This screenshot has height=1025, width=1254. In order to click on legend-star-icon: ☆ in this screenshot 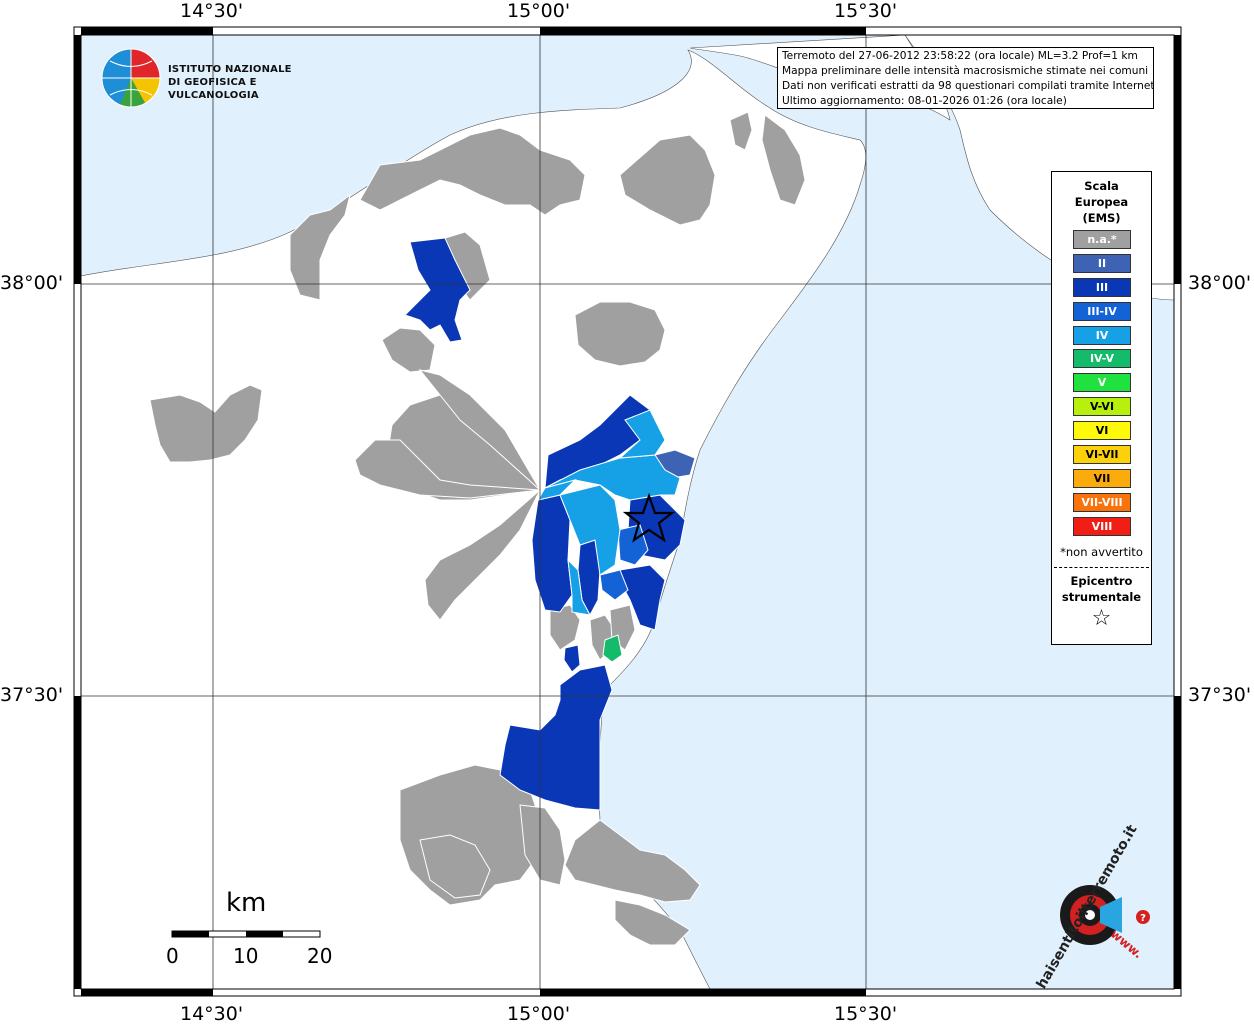, I will do `click(1101, 618)`.